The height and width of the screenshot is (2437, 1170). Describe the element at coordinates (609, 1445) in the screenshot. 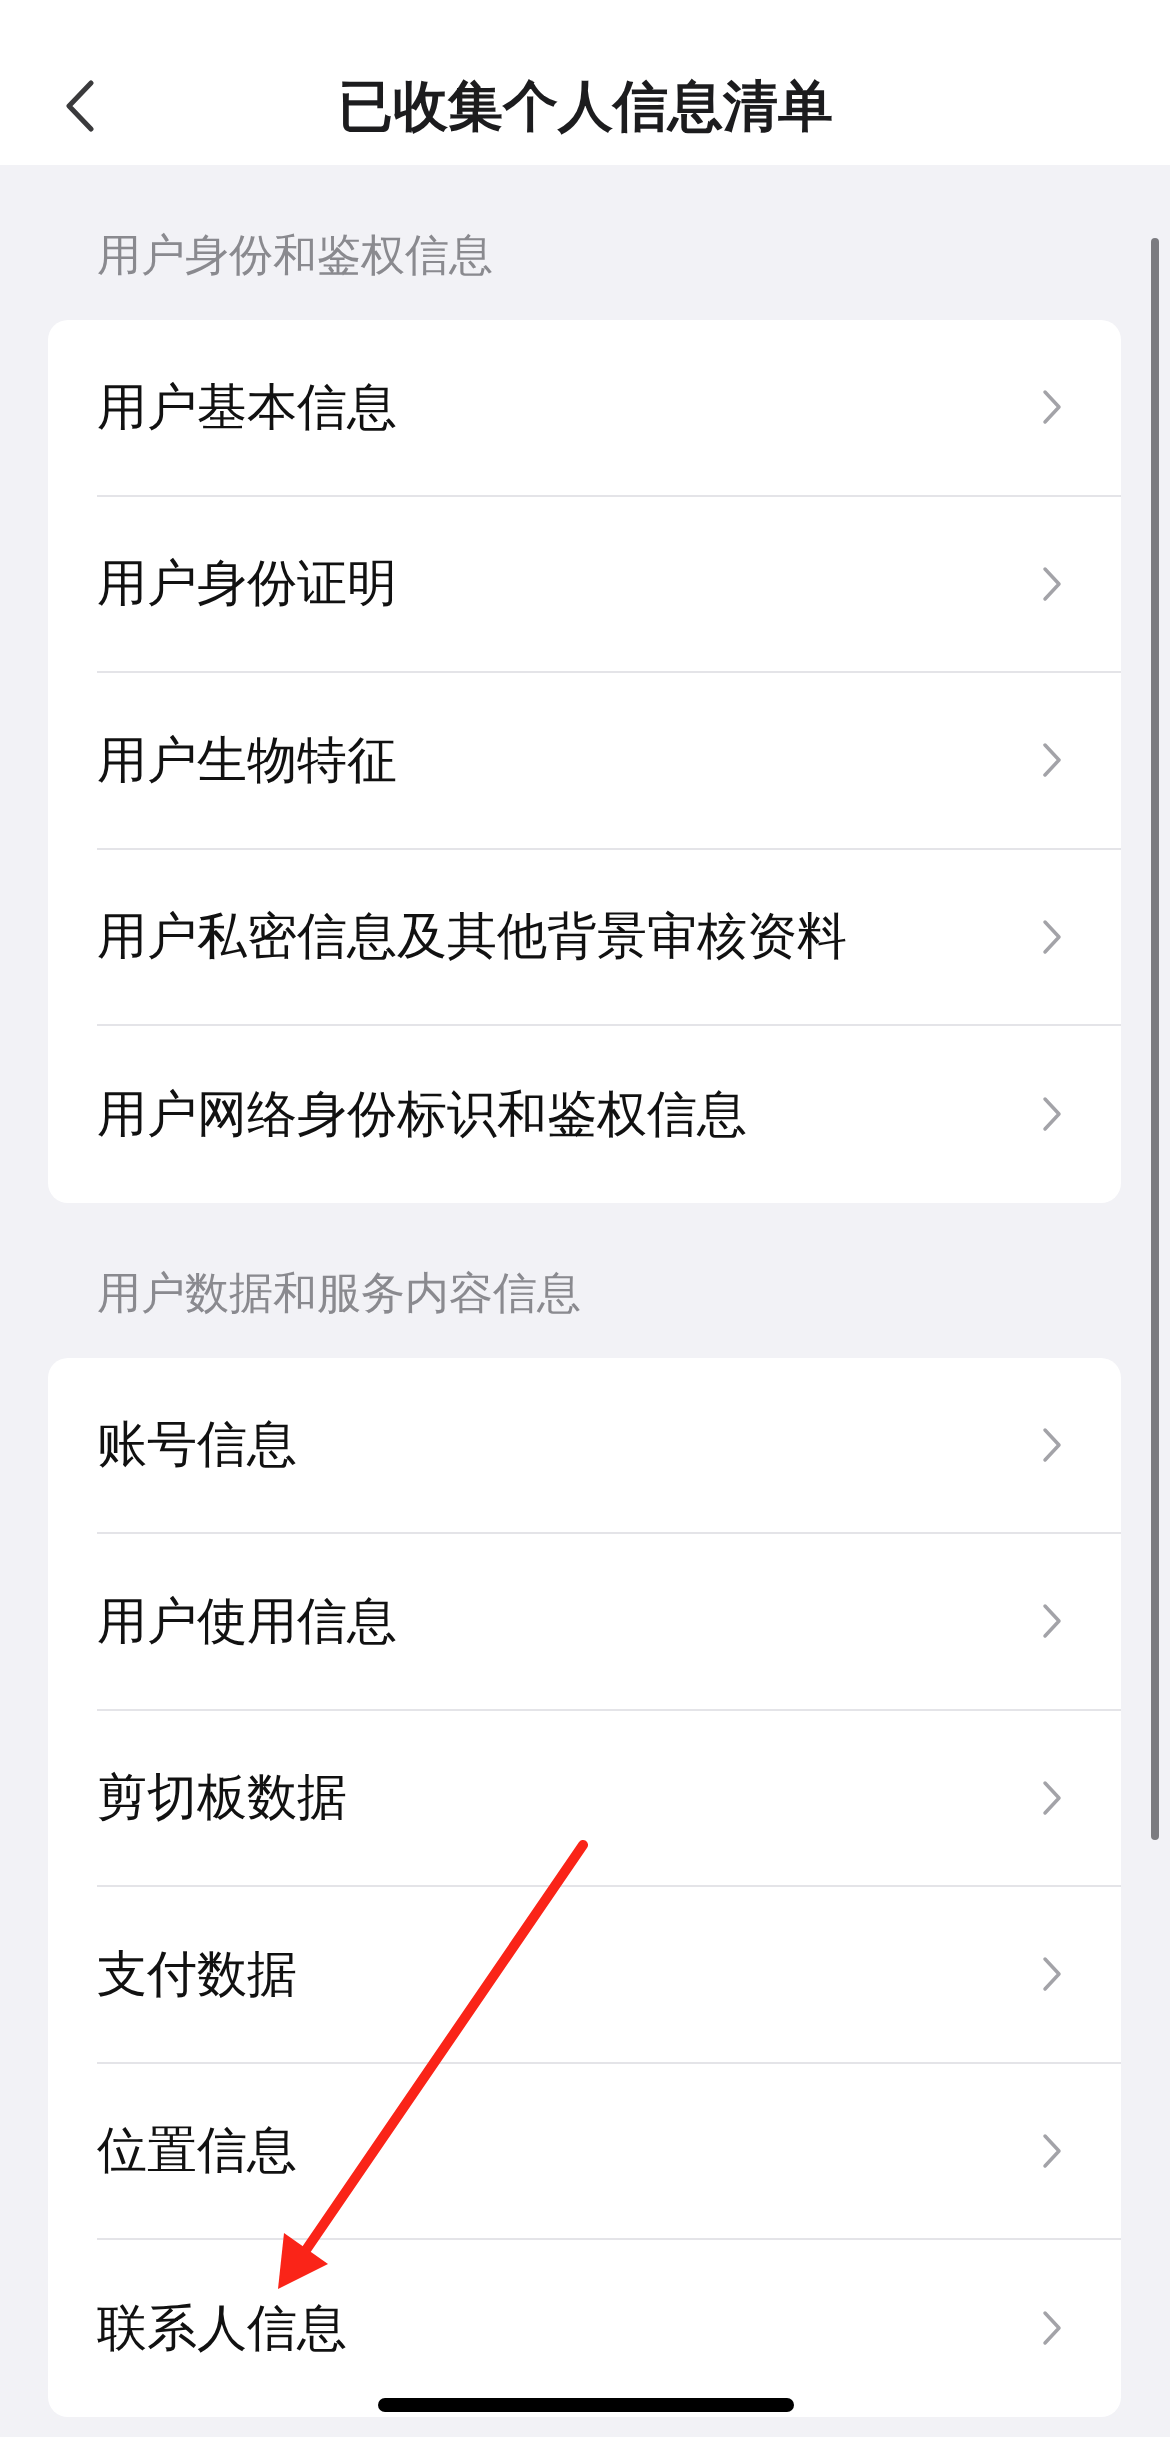

I see `list-item: 账号信息` at that location.